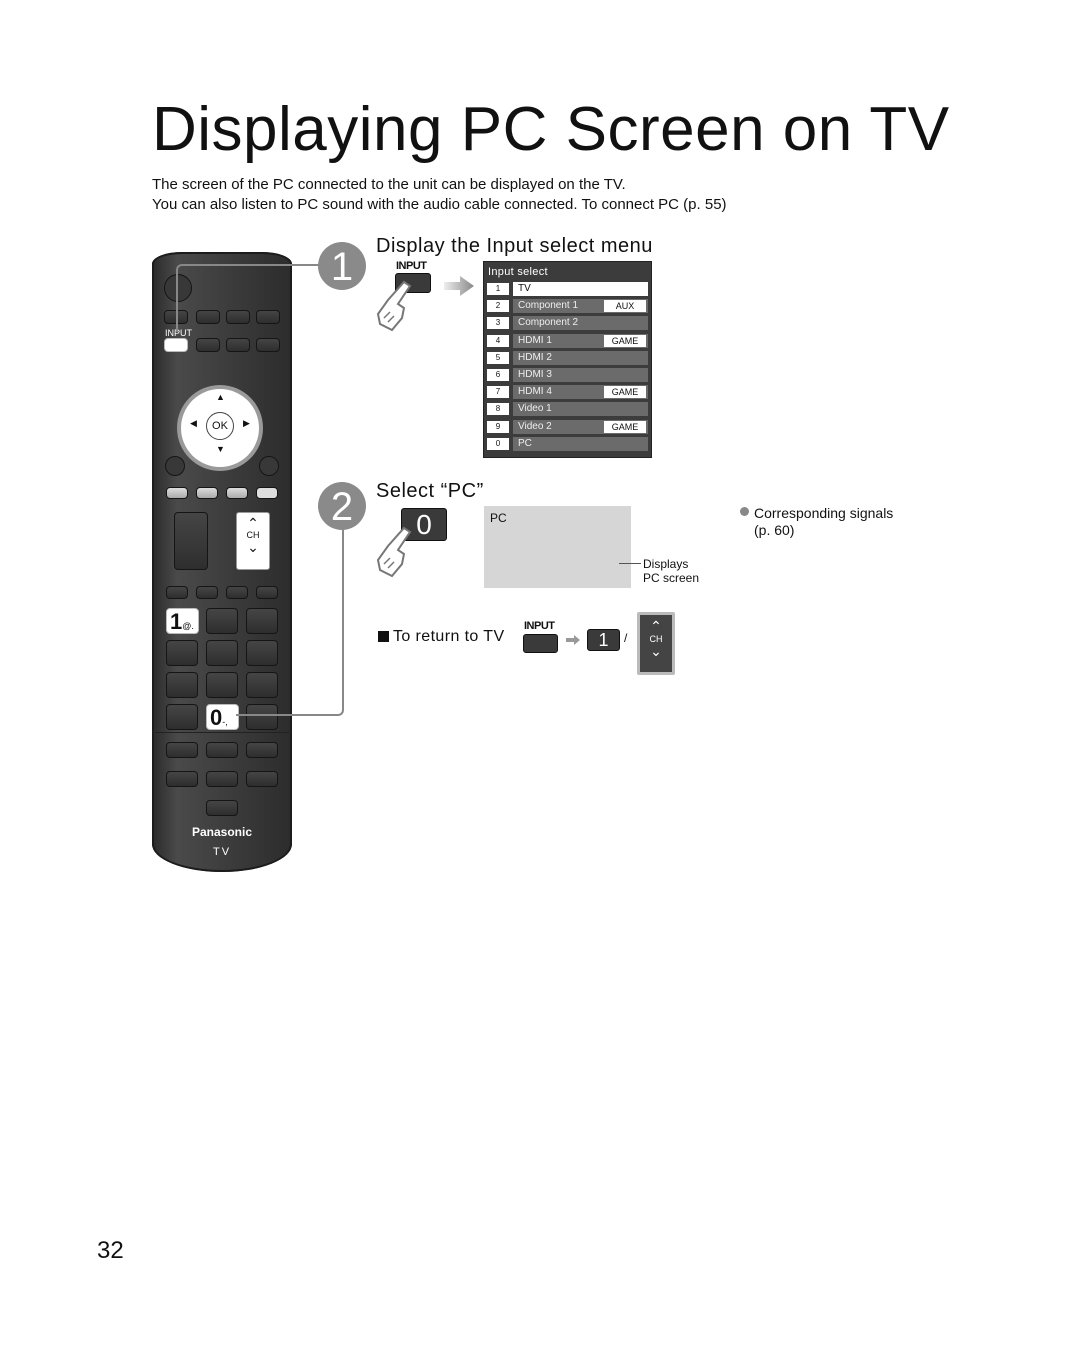 The width and height of the screenshot is (1080, 1353). What do you see at coordinates (535, 374) in the screenshot?
I see `menu-item-text: HDMI 3` at bounding box center [535, 374].